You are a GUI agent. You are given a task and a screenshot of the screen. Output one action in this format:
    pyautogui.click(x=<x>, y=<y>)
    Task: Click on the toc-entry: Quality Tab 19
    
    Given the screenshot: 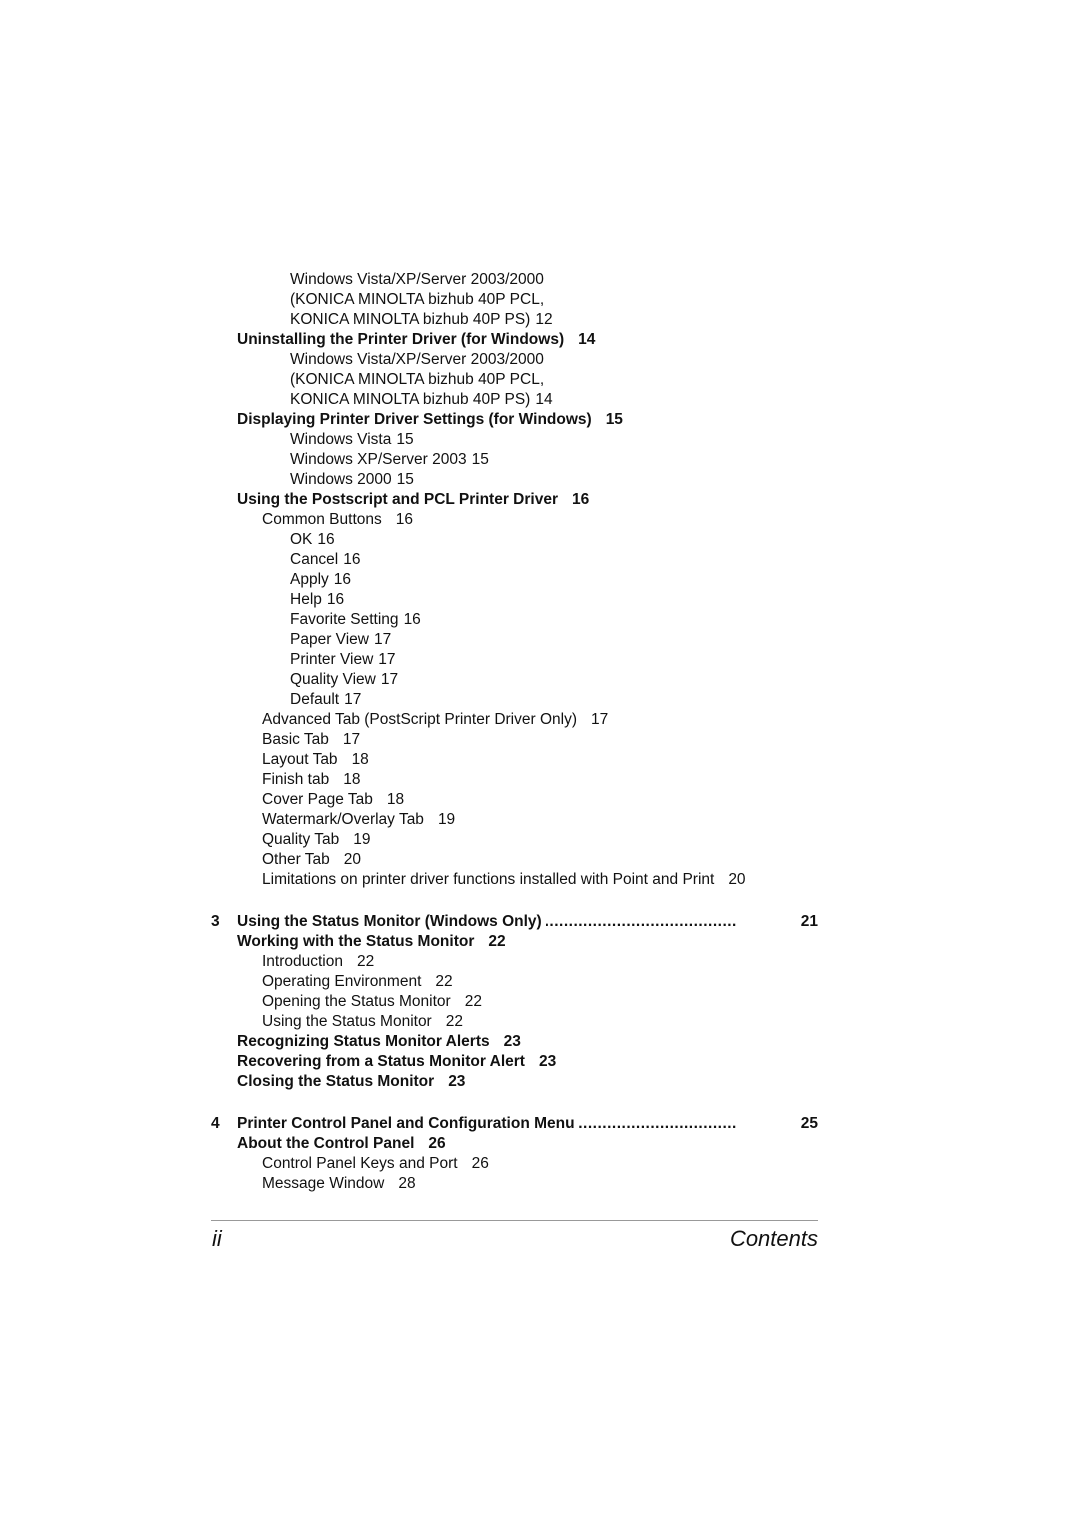 What is the action you would take?
    pyautogui.click(x=540, y=840)
    